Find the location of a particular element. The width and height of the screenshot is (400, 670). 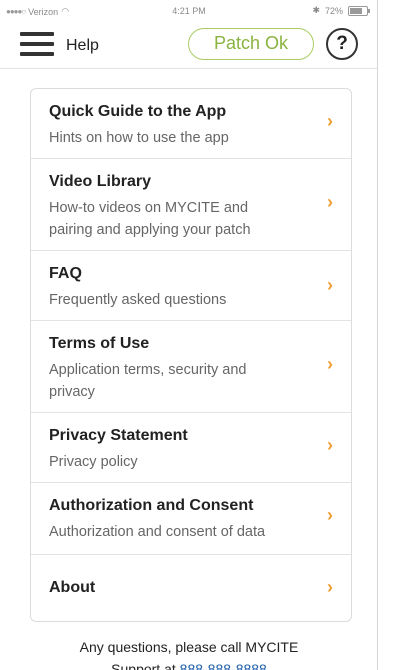

menu-item-privacy-statement: Privacy Statement Privacy policy › is located at coordinates (191, 448).